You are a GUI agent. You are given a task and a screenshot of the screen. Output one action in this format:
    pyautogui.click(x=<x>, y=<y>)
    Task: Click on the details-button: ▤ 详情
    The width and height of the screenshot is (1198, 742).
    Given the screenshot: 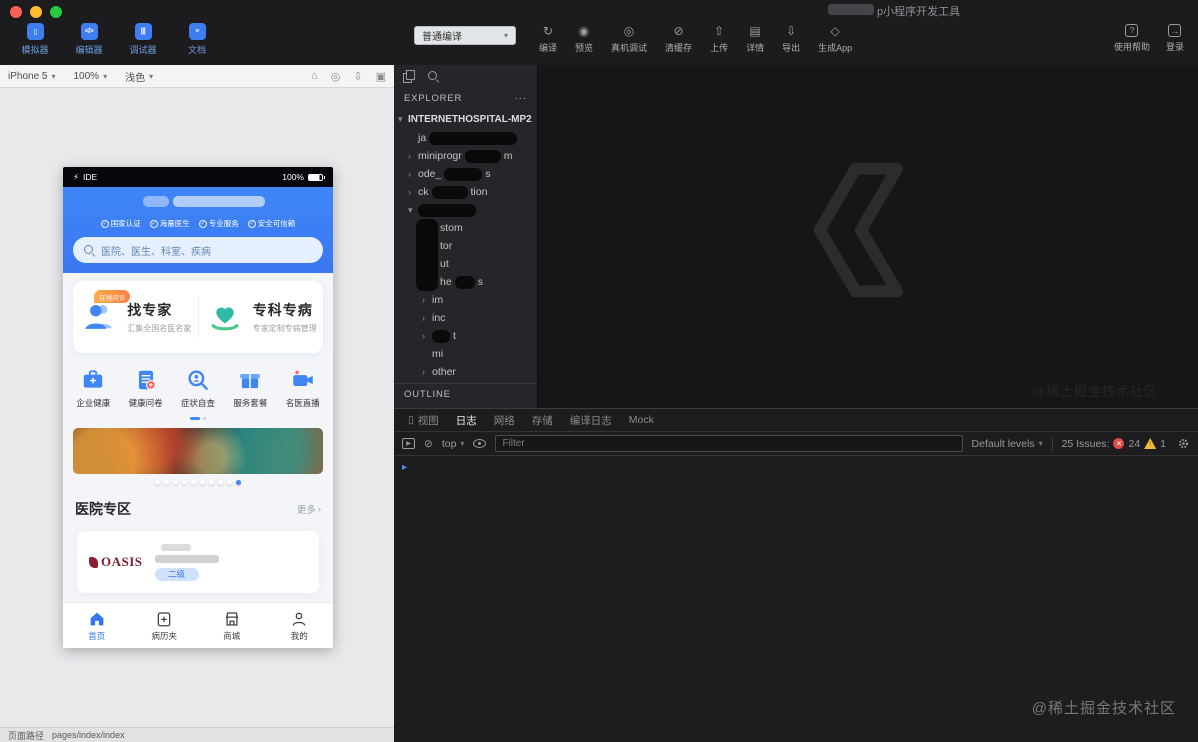 What is the action you would take?
    pyautogui.click(x=755, y=39)
    